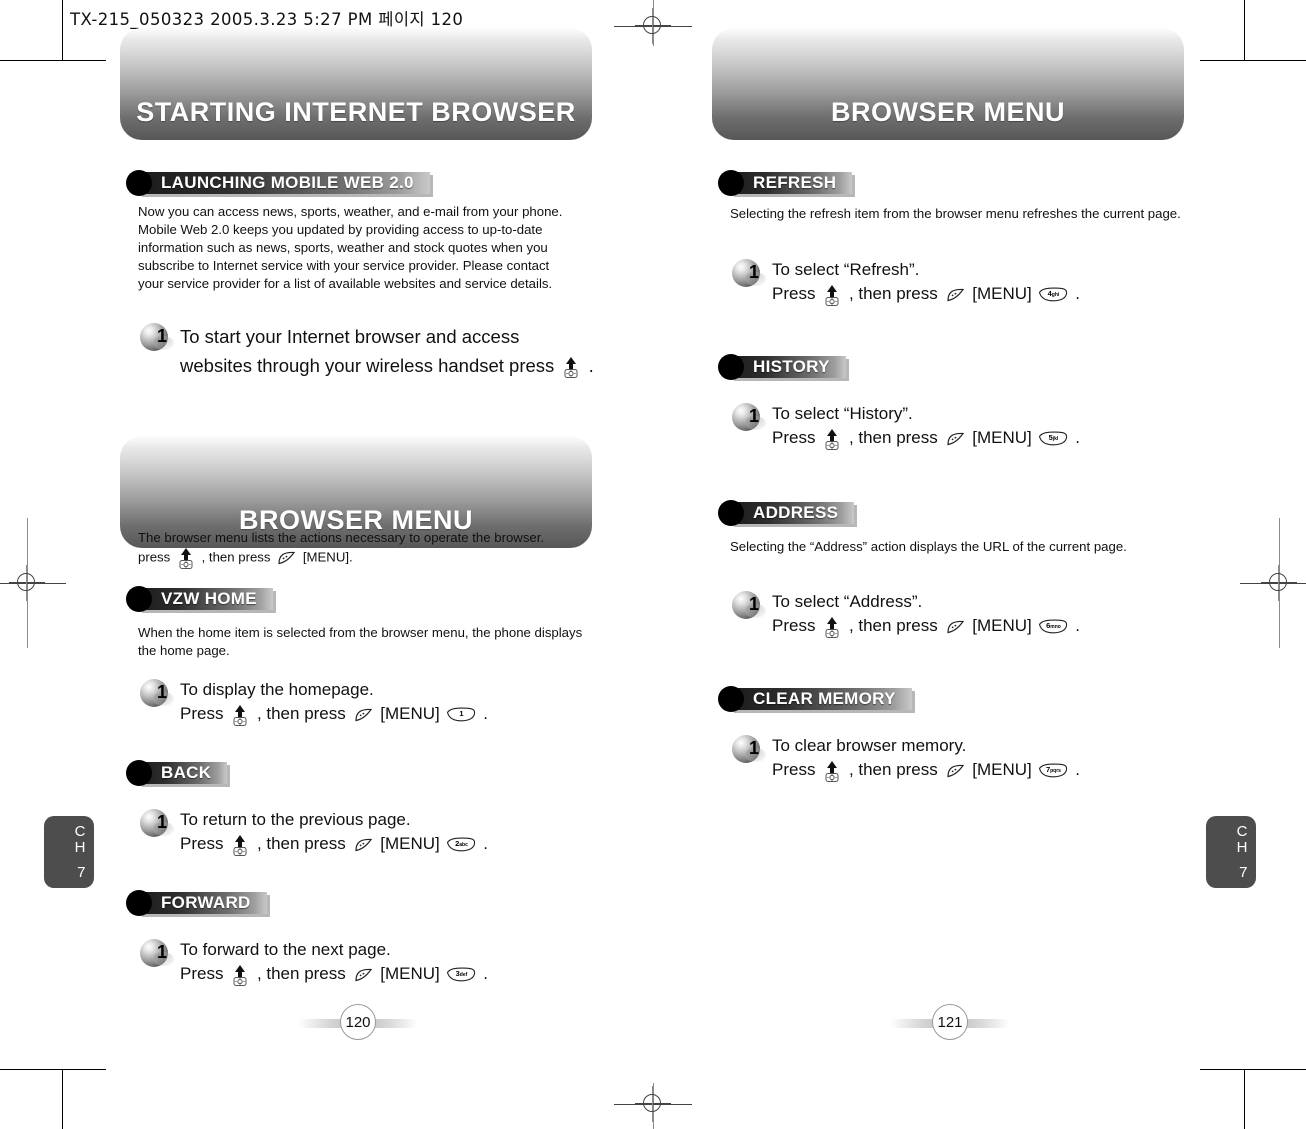  What do you see at coordinates (356, 112) in the screenshot?
I see `banner-title: STARTING INTERNET BROWSER` at bounding box center [356, 112].